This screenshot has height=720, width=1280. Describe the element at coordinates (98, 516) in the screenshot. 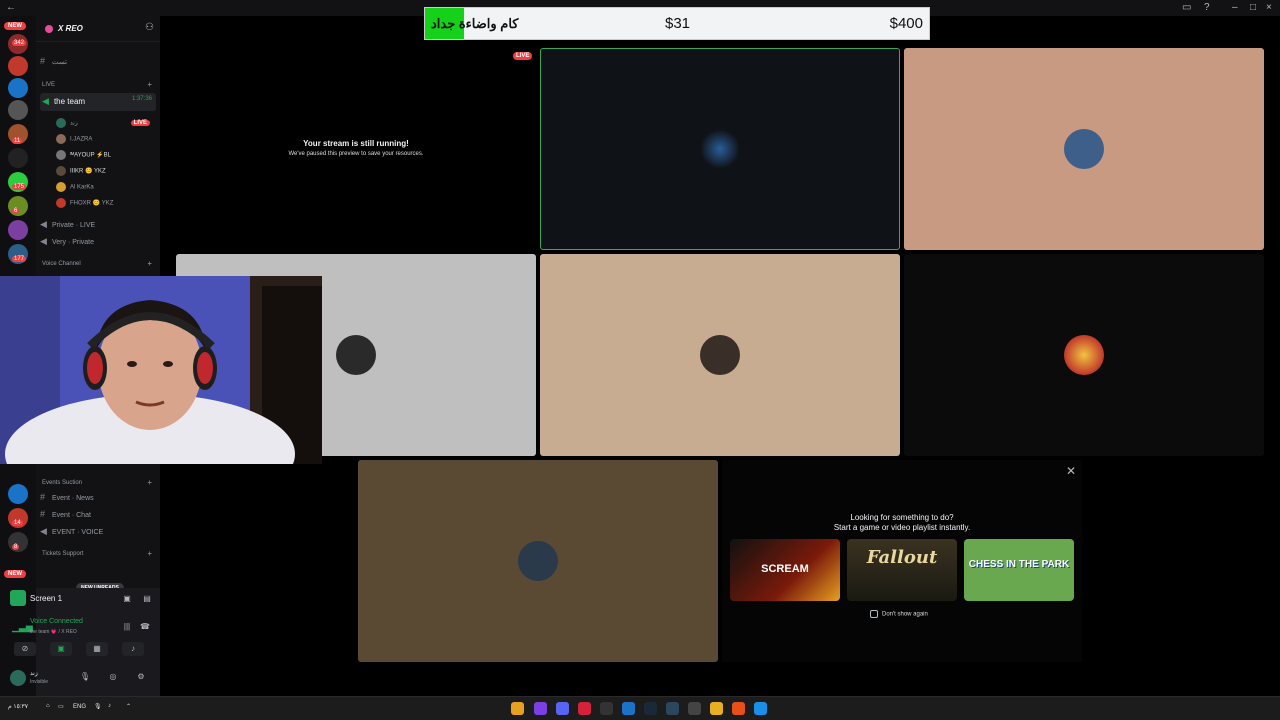

I see `channel-event-chat: # Event · Chat` at that location.